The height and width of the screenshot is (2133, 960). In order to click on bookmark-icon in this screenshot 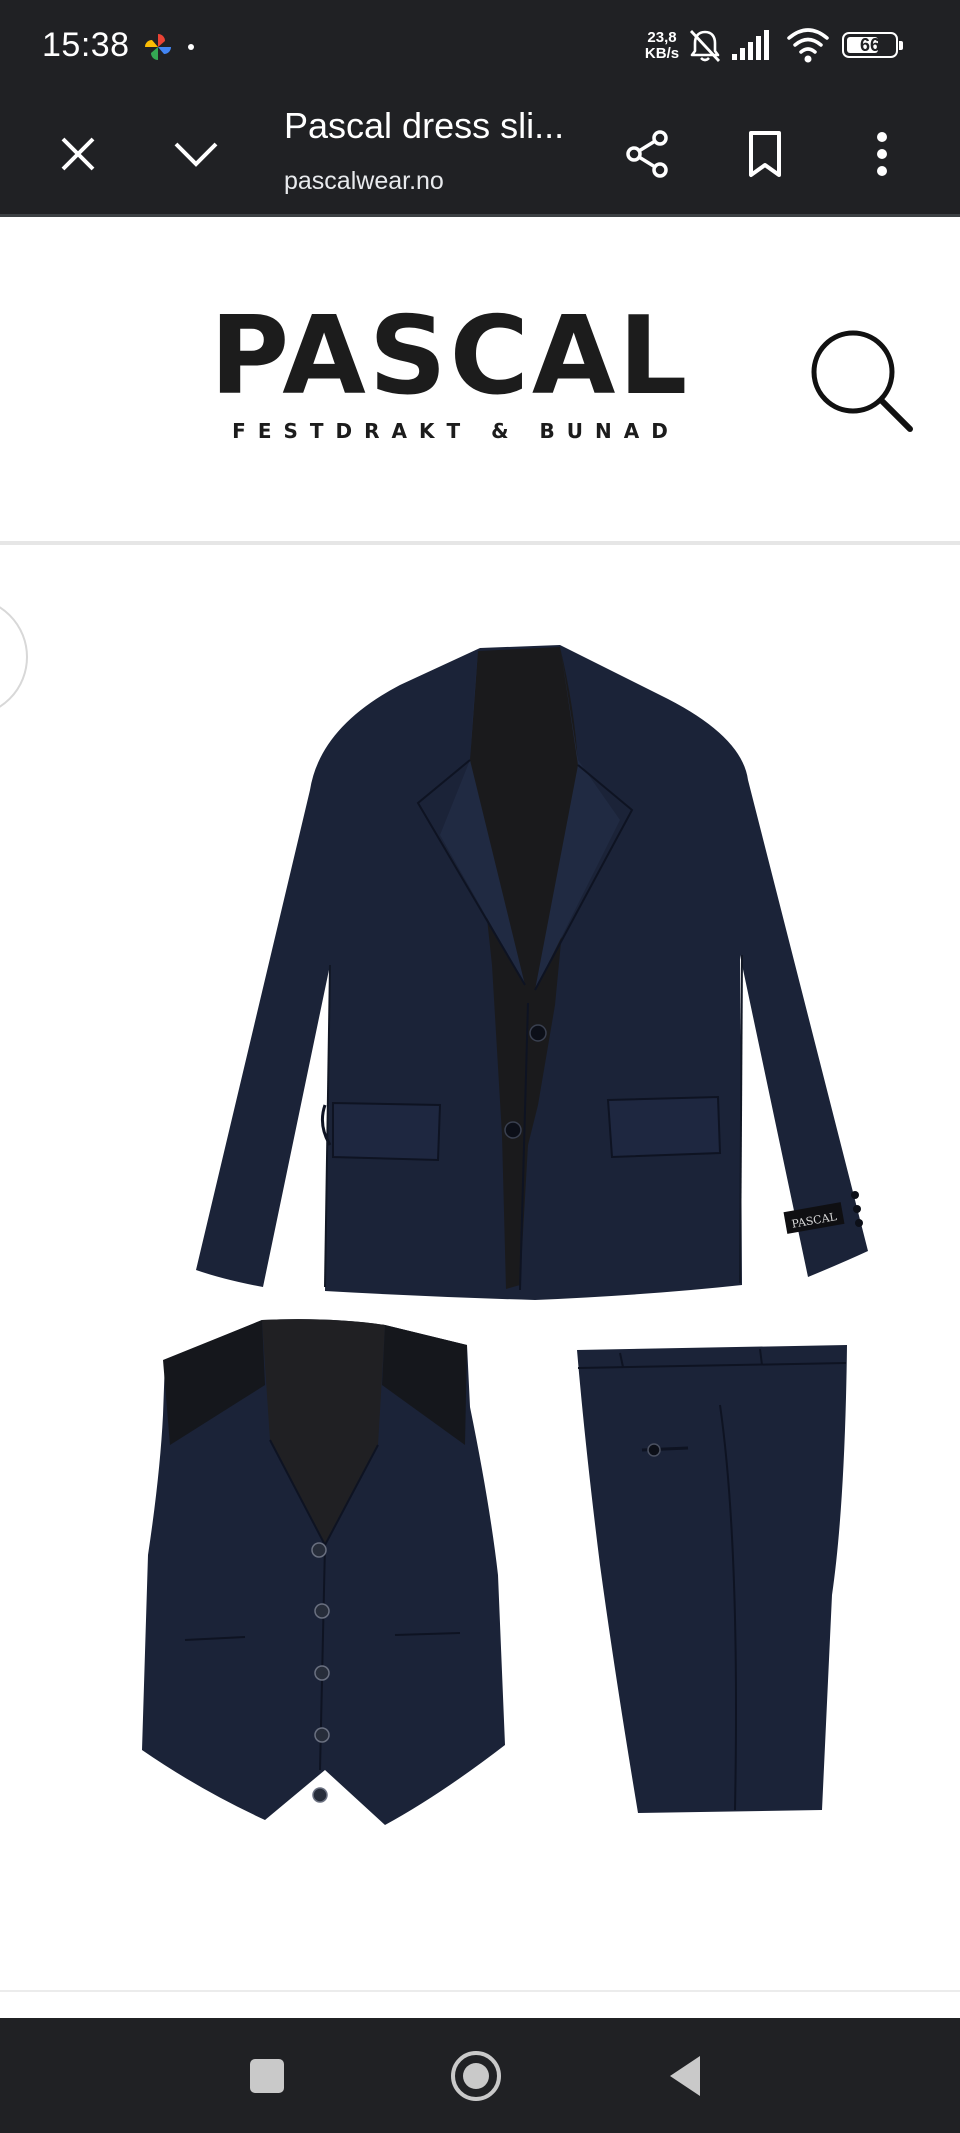, I will do `click(765, 154)`.